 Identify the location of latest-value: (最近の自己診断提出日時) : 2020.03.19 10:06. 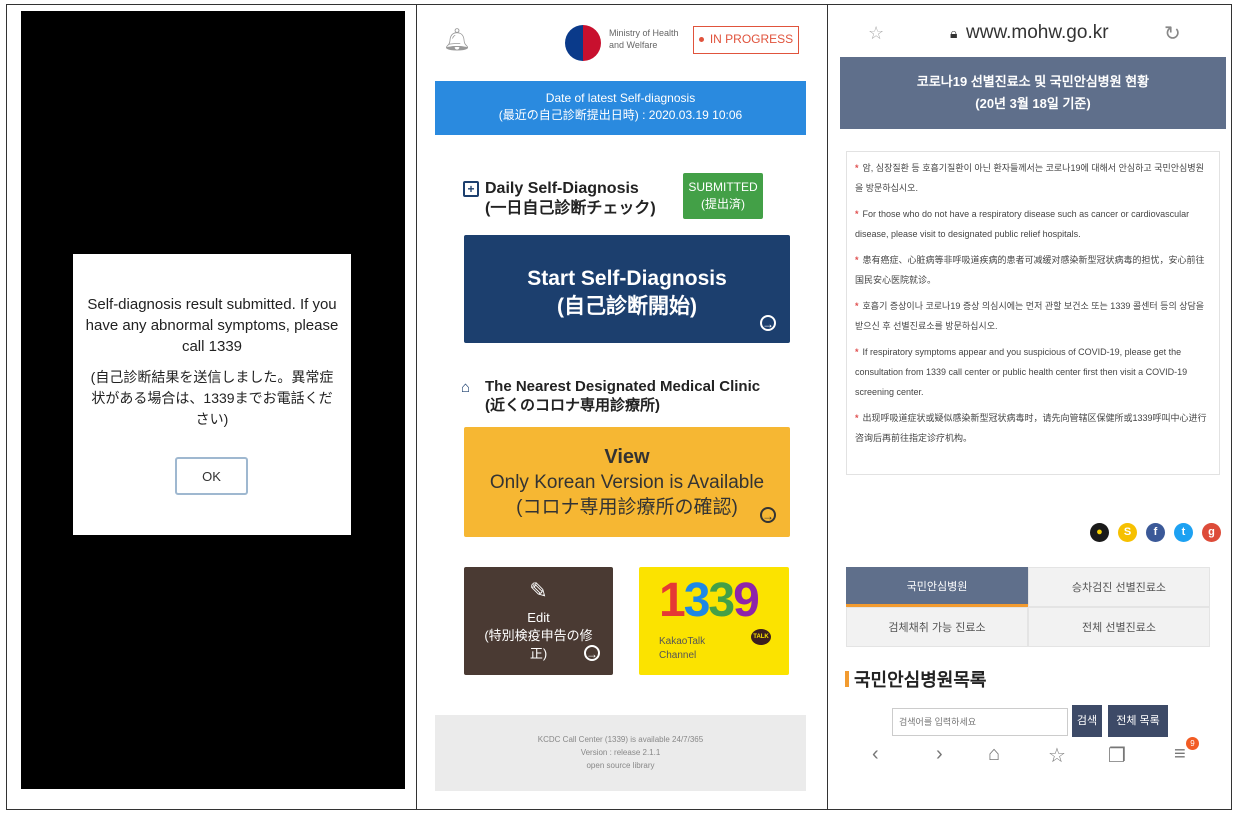
(620, 115).